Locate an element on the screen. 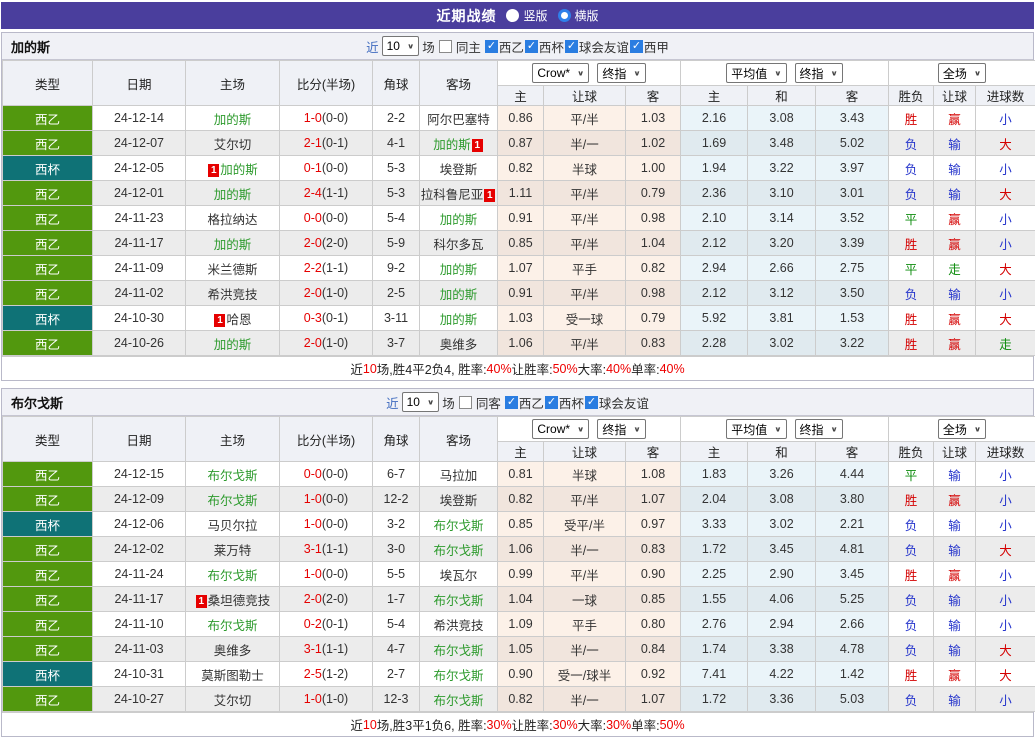 This screenshot has width=1035, height=746. away-team-cell: 阿尔巴塞特 is located at coordinates (459, 118).